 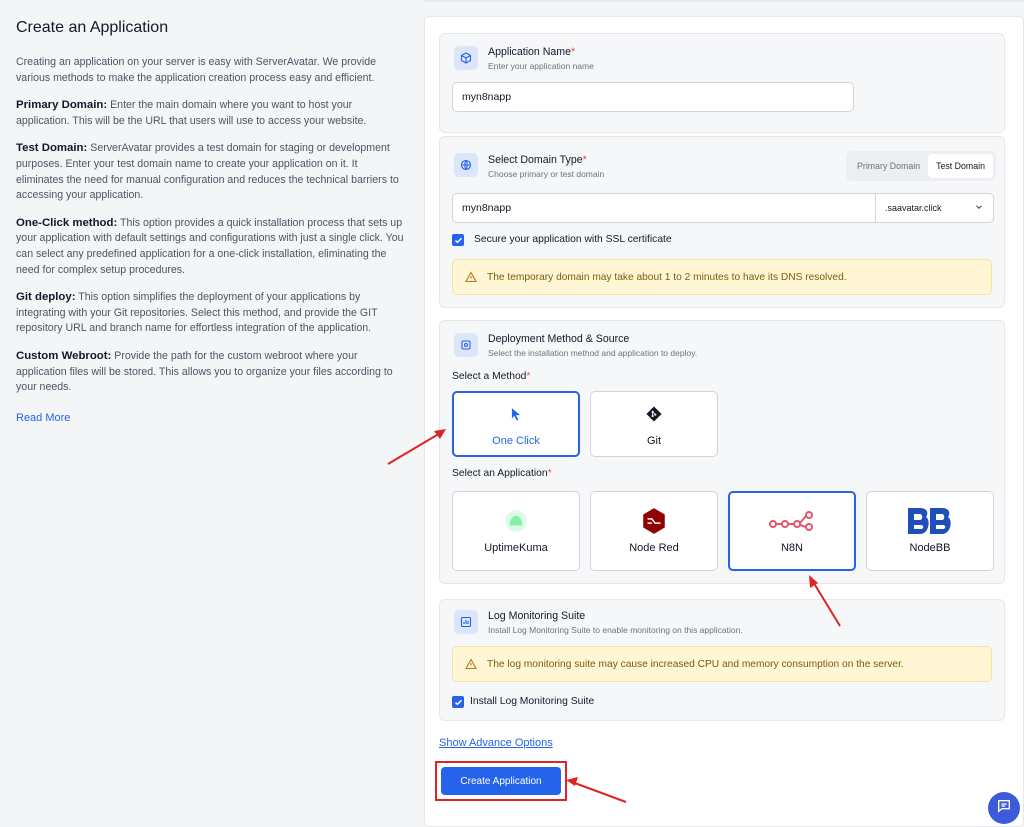 What do you see at coordinates (792, 521) in the screenshot?
I see `n8n-icon` at bounding box center [792, 521].